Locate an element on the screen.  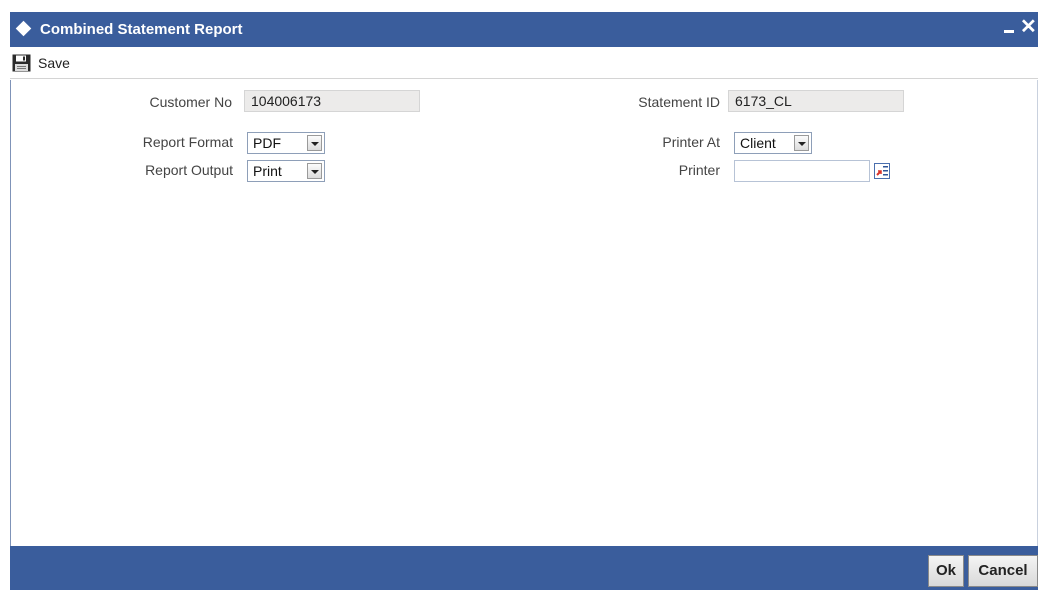
report-output-value: Print is located at coordinates (267, 171).